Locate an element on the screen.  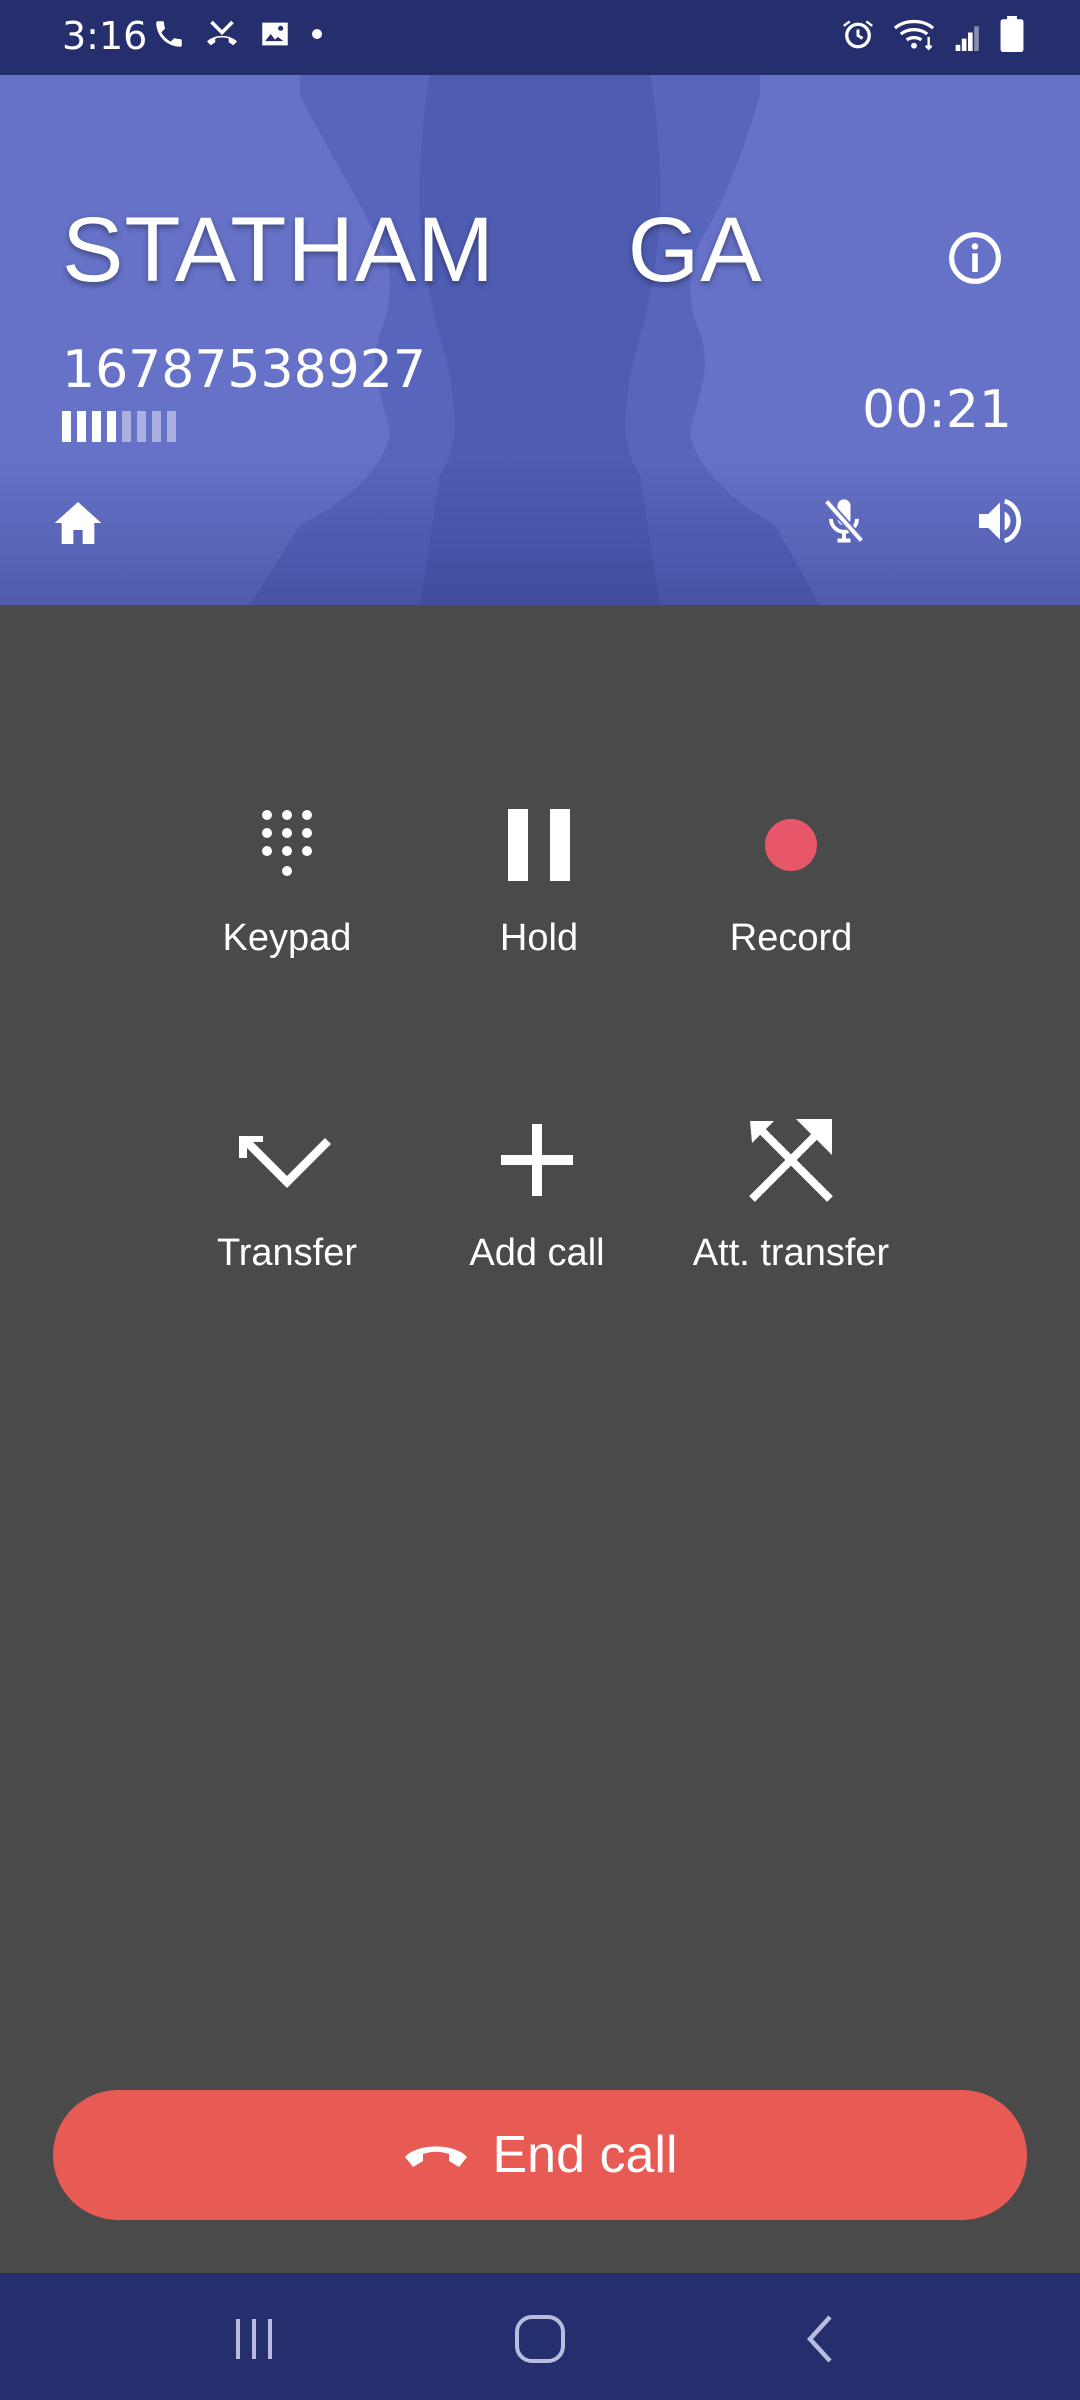
info-icon is located at coordinates (975, 258).